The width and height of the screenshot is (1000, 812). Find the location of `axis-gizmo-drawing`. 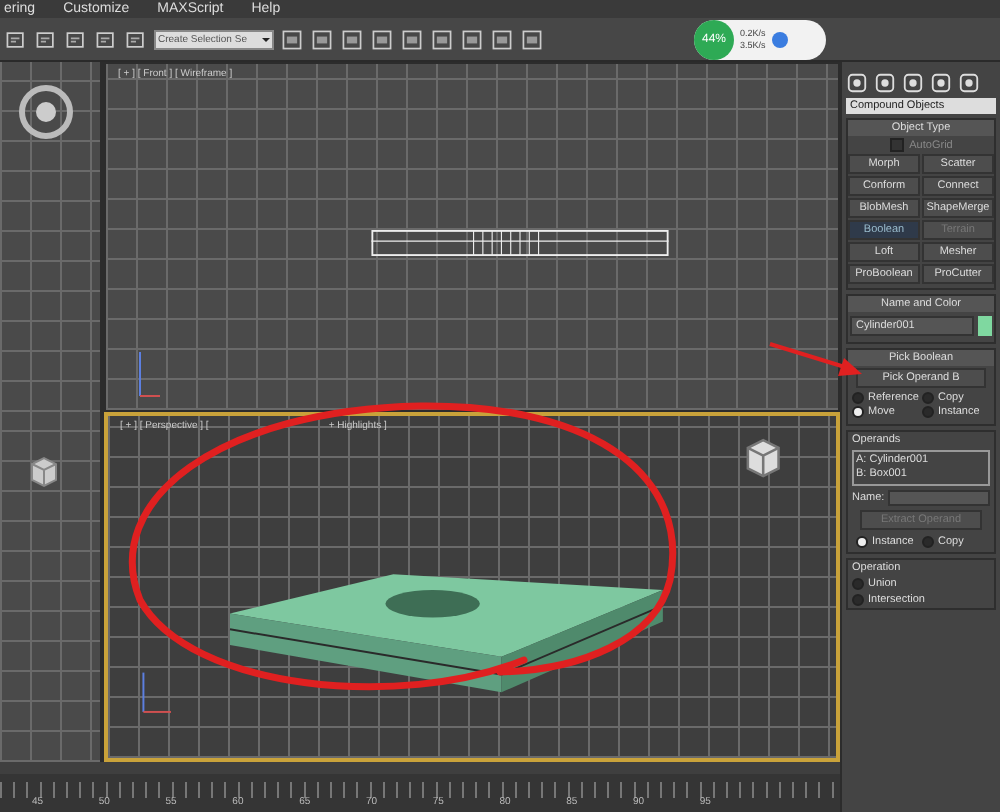

axis-gizmo-drawing is located at coordinates (157, 692).